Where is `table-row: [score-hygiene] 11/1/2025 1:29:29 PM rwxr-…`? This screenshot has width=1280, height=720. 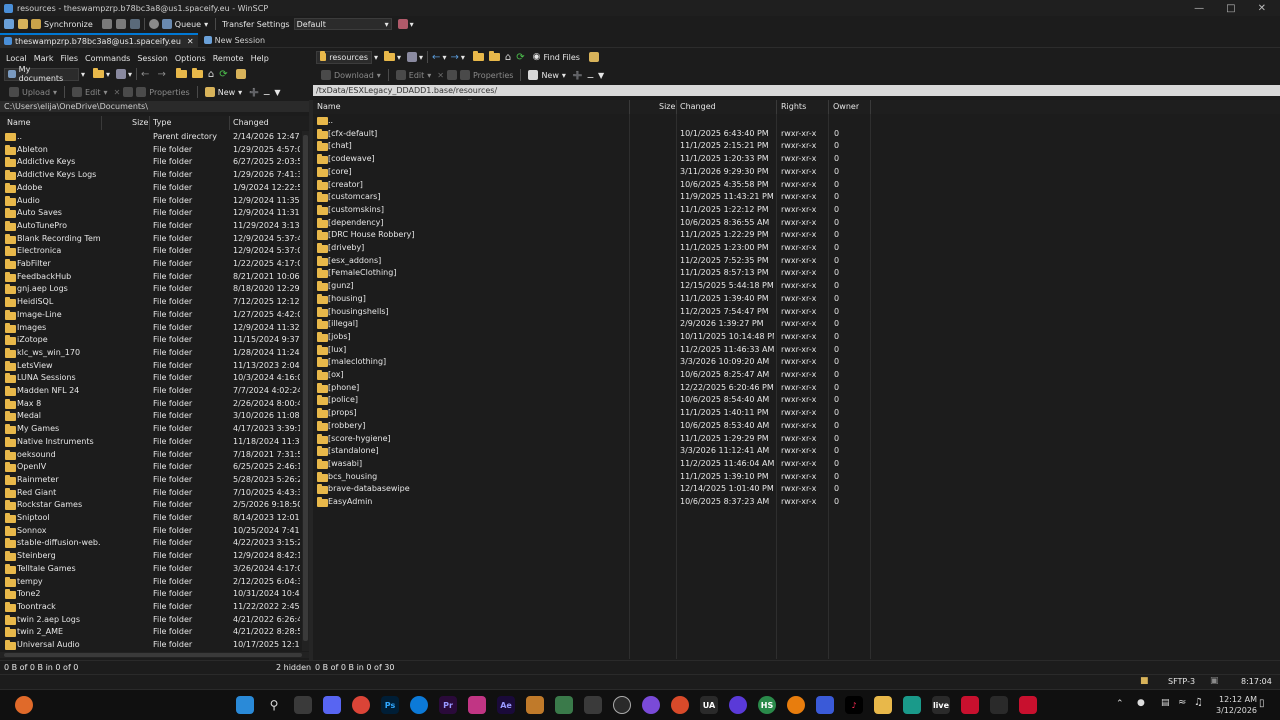
table-row: [score-hygiene] 11/1/2025 1:29:29 PM rwxr-… is located at coordinates (796, 439).